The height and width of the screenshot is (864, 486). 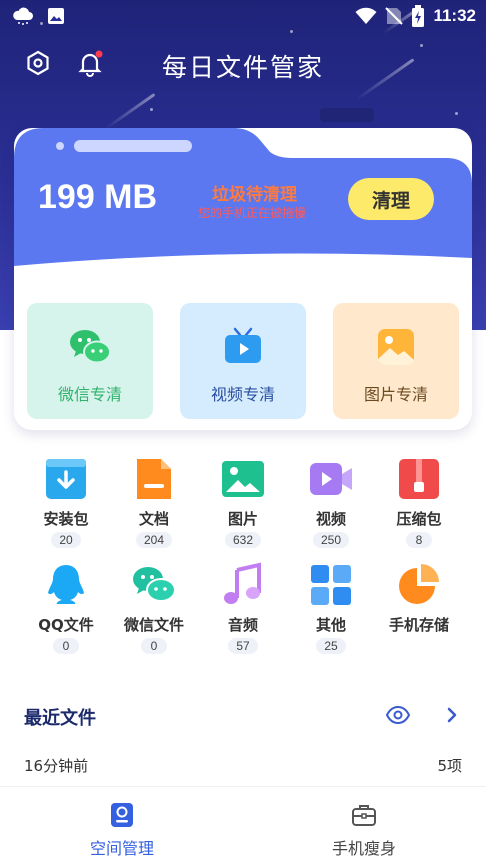 What do you see at coordinates (154, 608) in the screenshot?
I see `category-wechat-files: 微信文件 0` at bounding box center [154, 608].